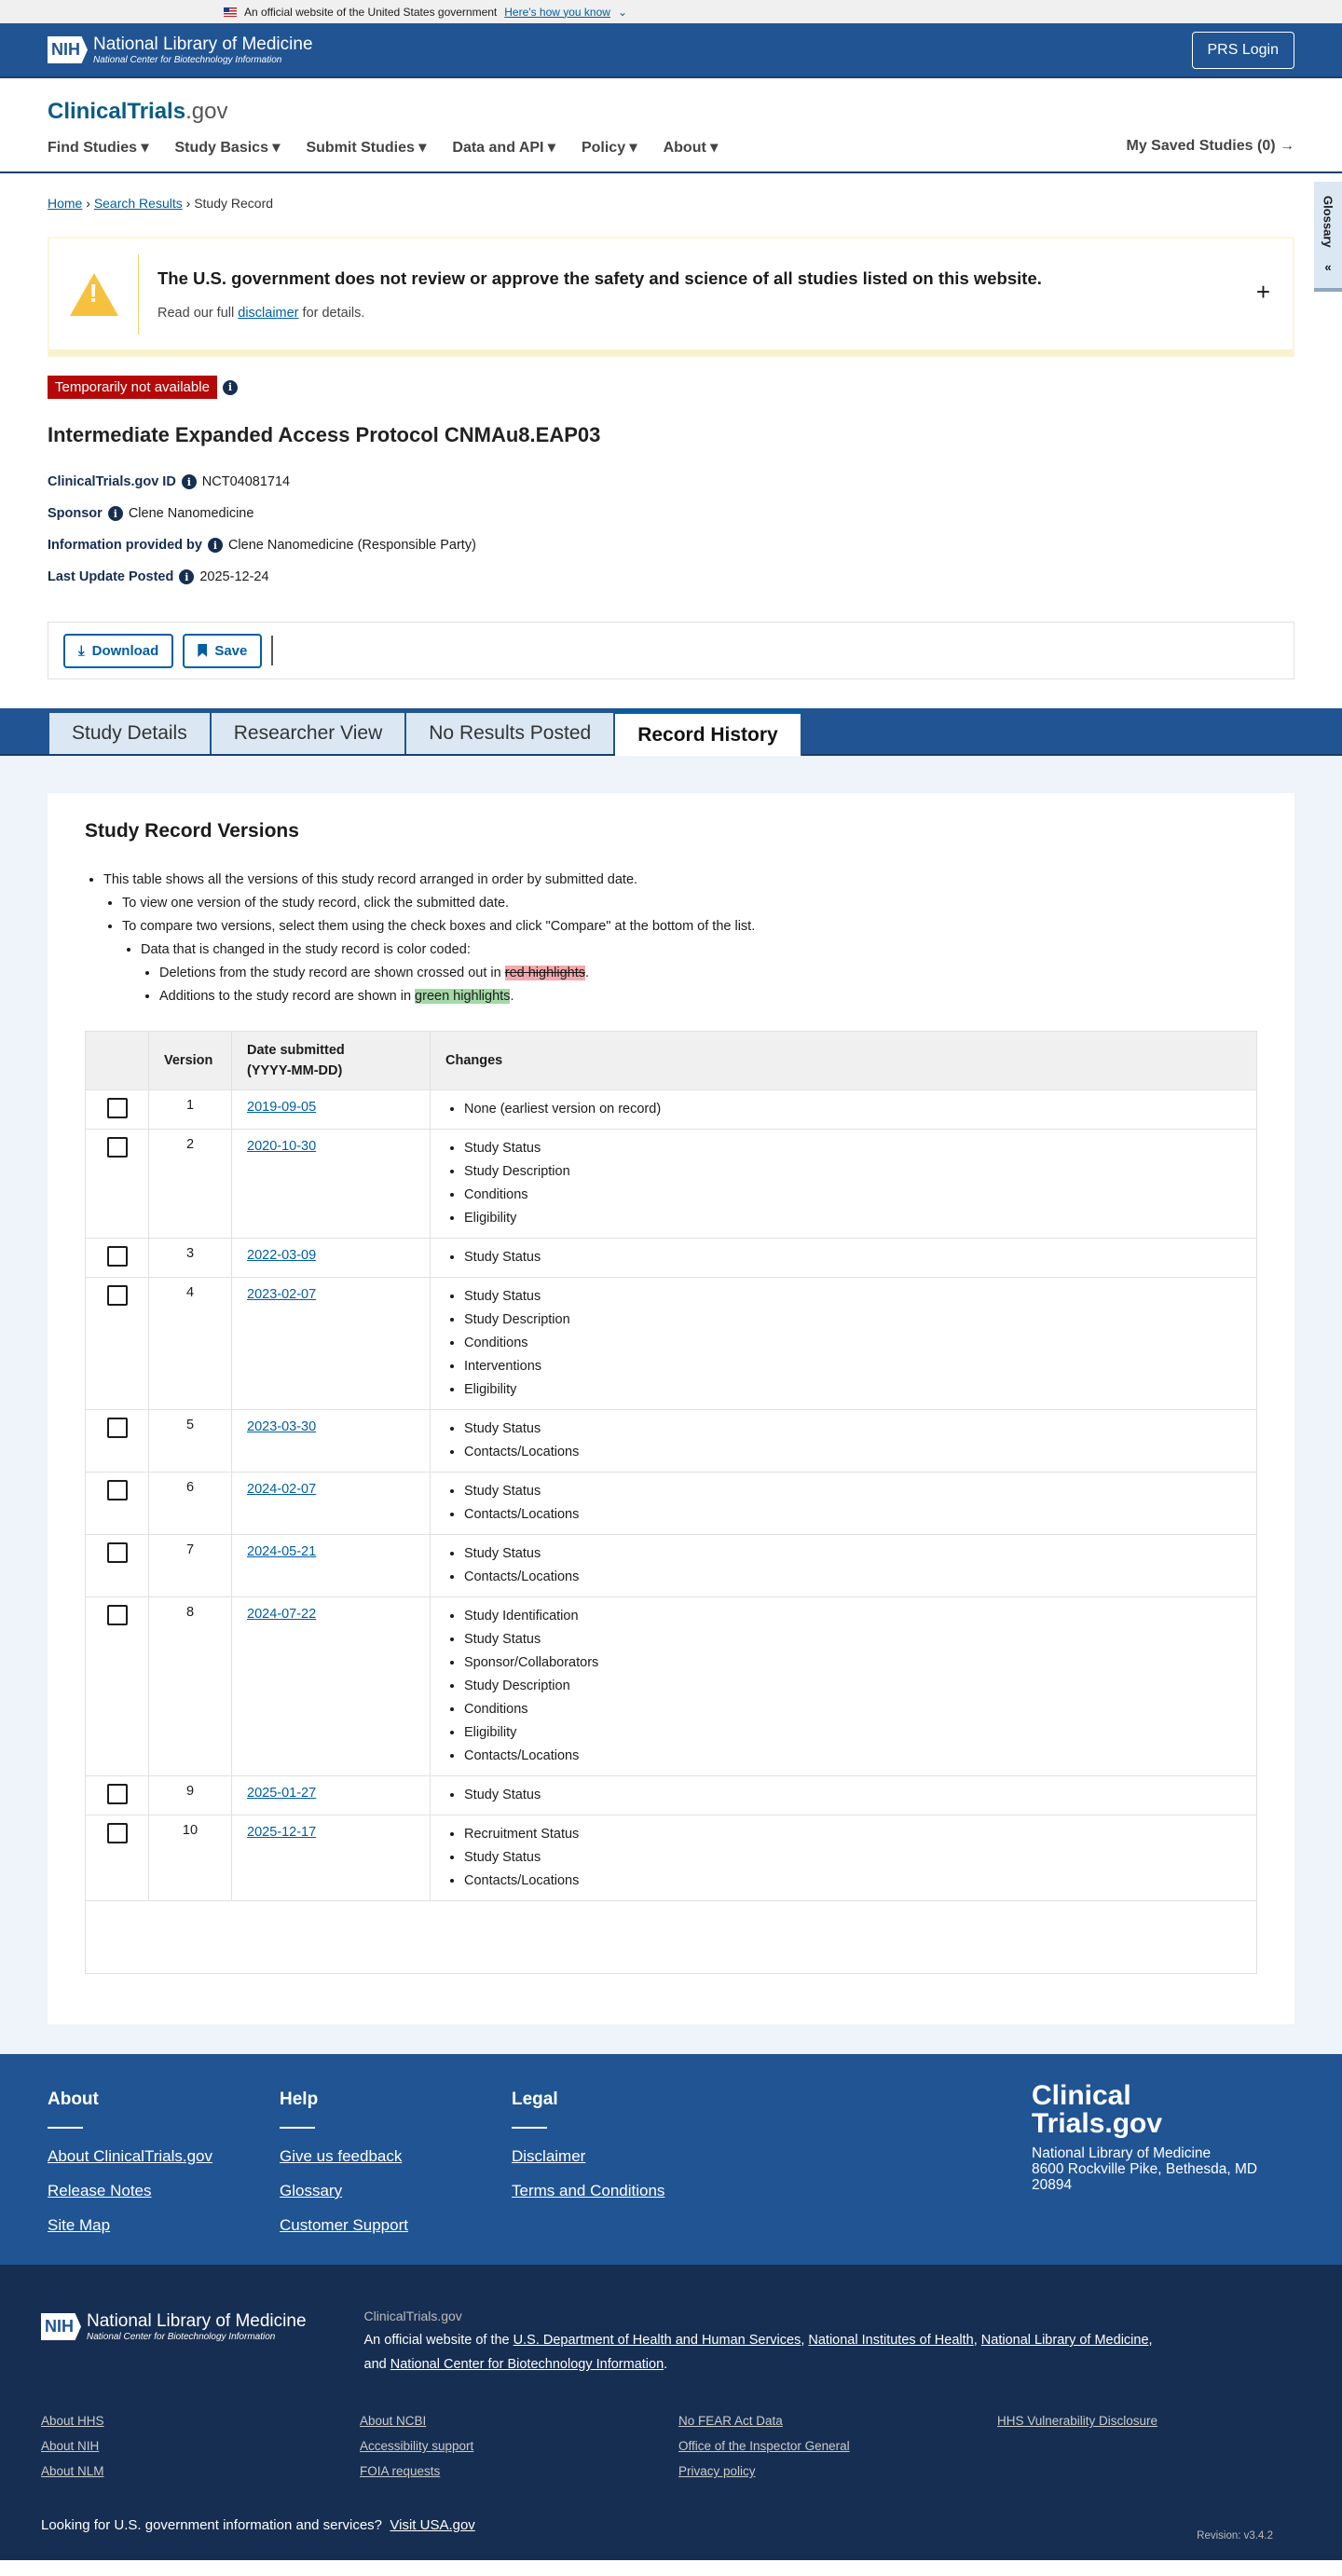  Describe the element at coordinates (200, 2446) in the screenshot. I see `footer-link: About NIH` at that location.